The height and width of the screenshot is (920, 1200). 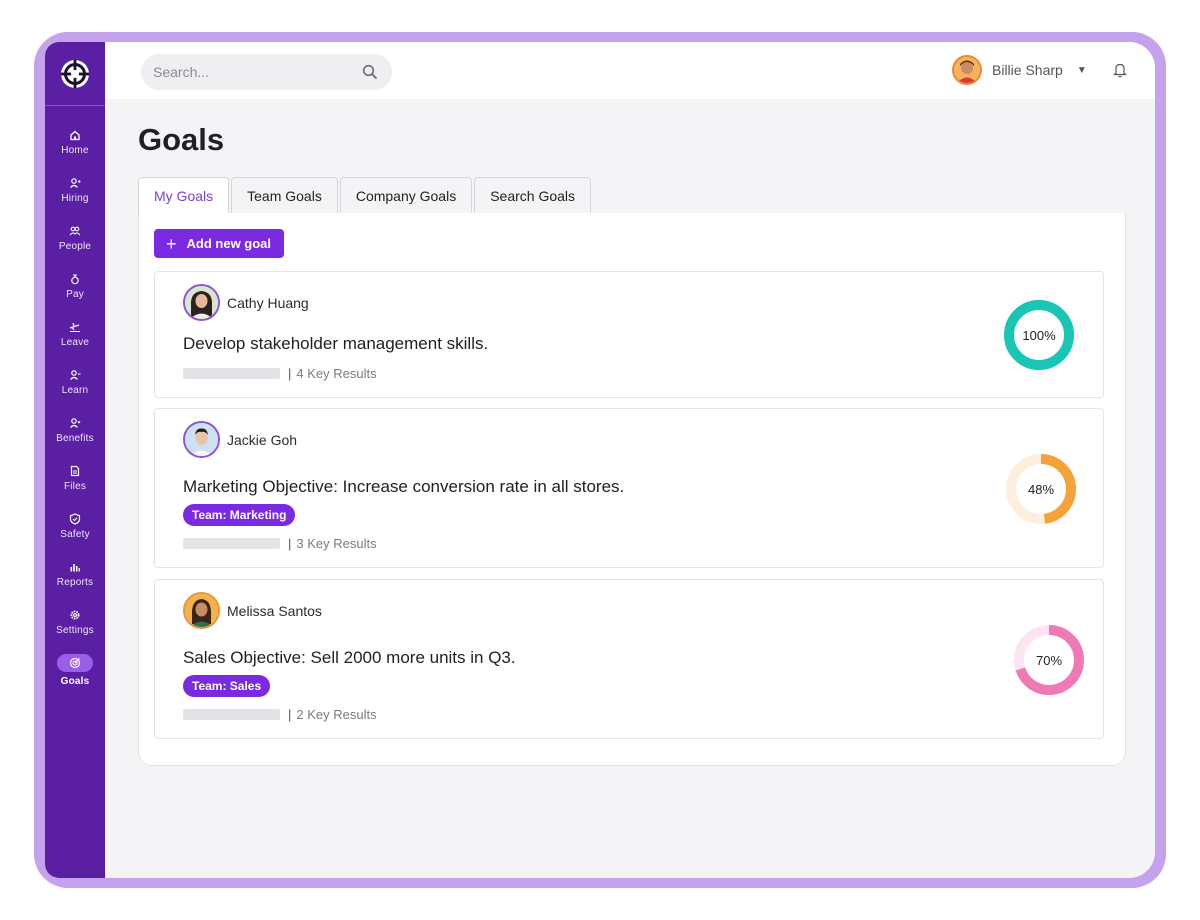 I want to click on sidebar-item-label: Safety, so click(x=75, y=534).